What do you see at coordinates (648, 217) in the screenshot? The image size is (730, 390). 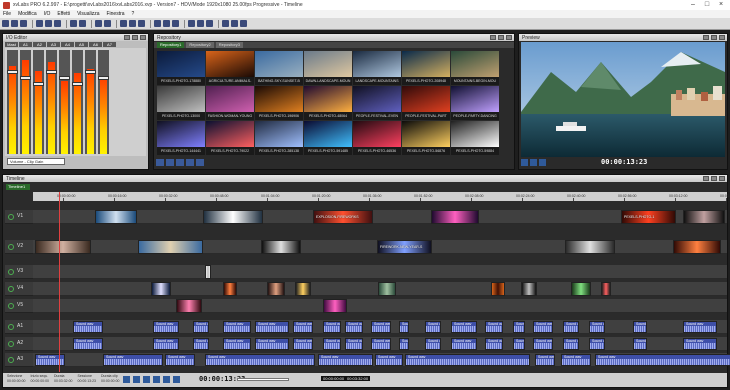 I see `video-clip: PEXELS-PHOTO-1` at bounding box center [648, 217].